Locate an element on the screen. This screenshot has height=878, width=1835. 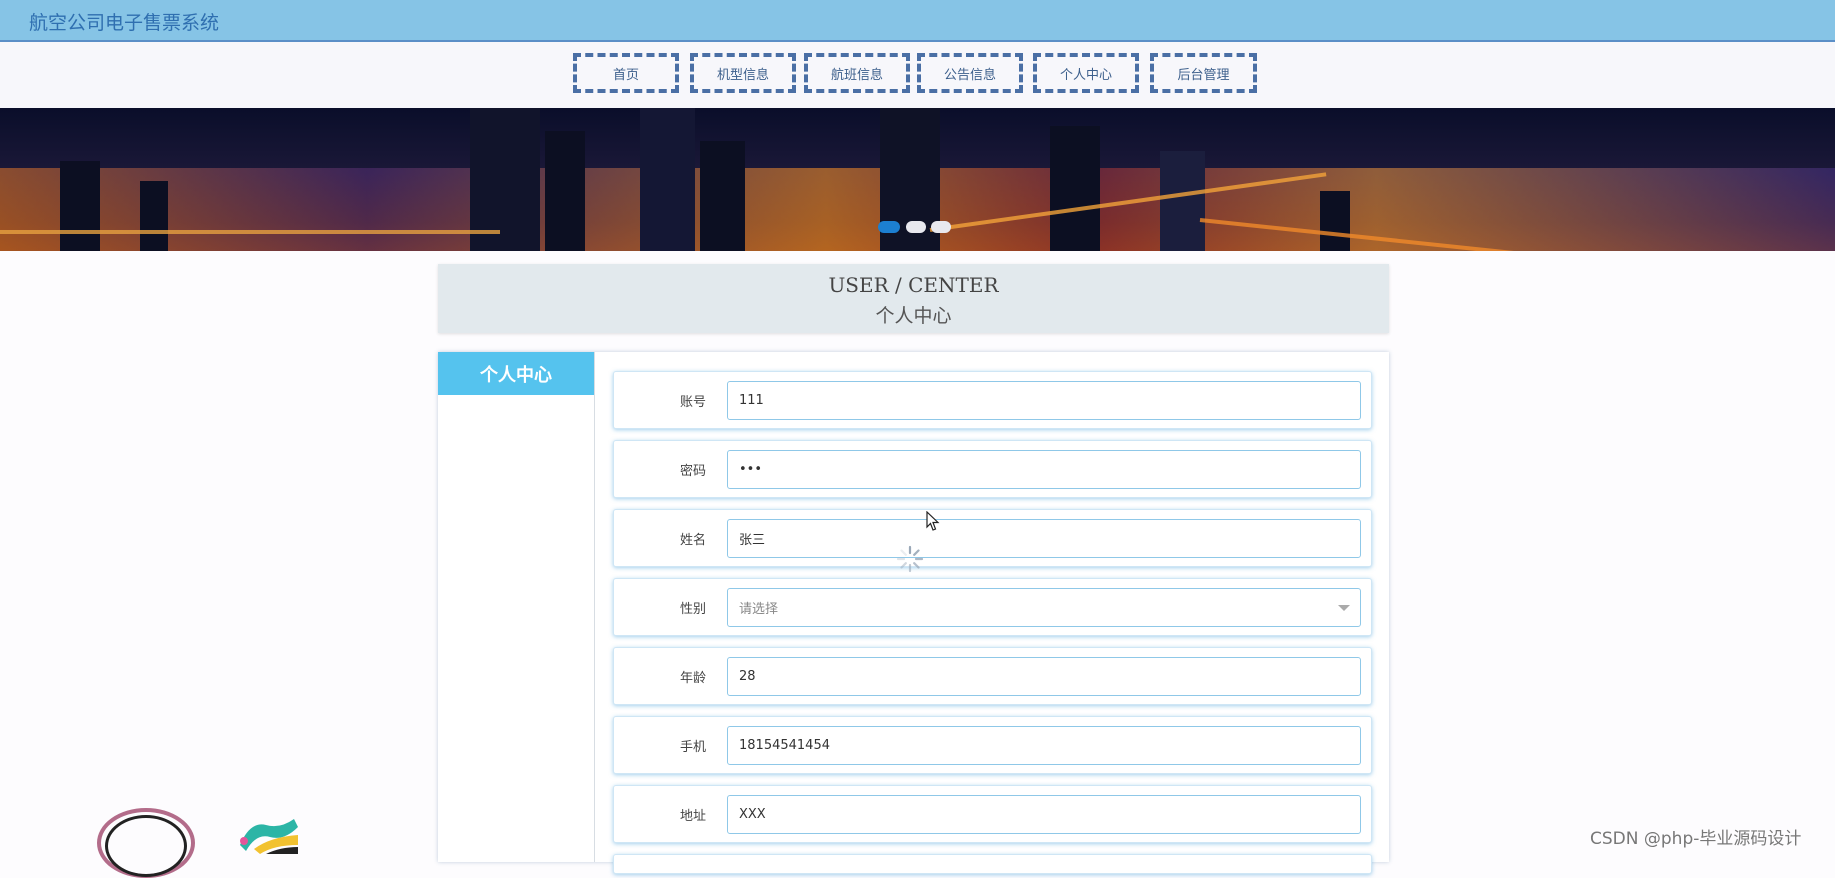
site-title: 航空公司电子售票系统 is located at coordinates (124, 23).